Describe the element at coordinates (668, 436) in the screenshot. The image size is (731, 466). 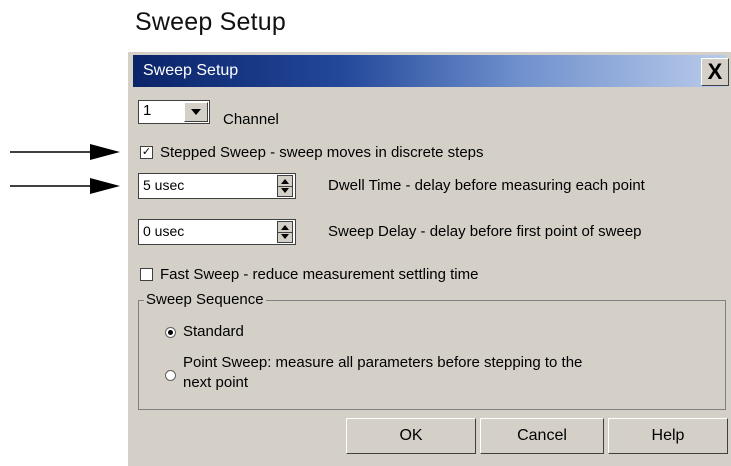
I see `help-button: Help` at that location.